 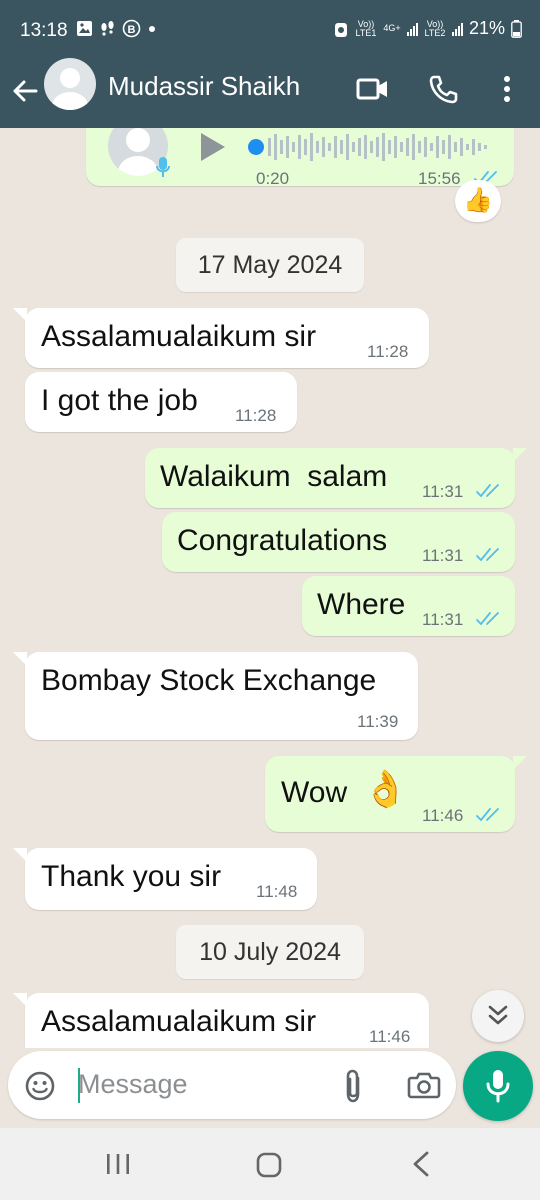 I want to click on message-outgoing: Walaikum salam 11:31, so click(x=336, y=478).